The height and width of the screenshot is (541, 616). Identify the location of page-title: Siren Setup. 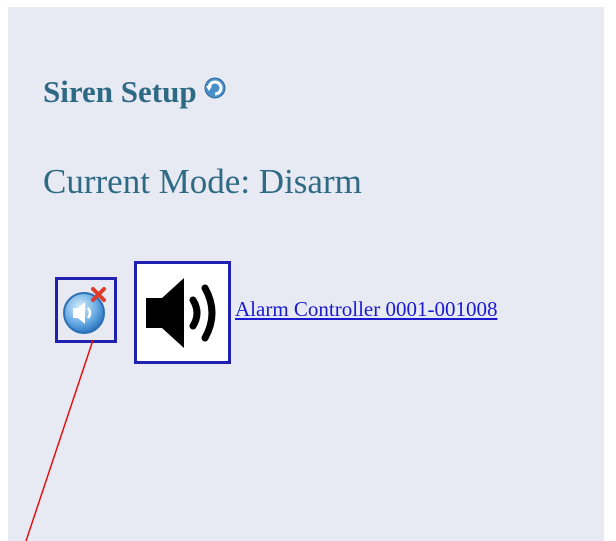
(120, 91).